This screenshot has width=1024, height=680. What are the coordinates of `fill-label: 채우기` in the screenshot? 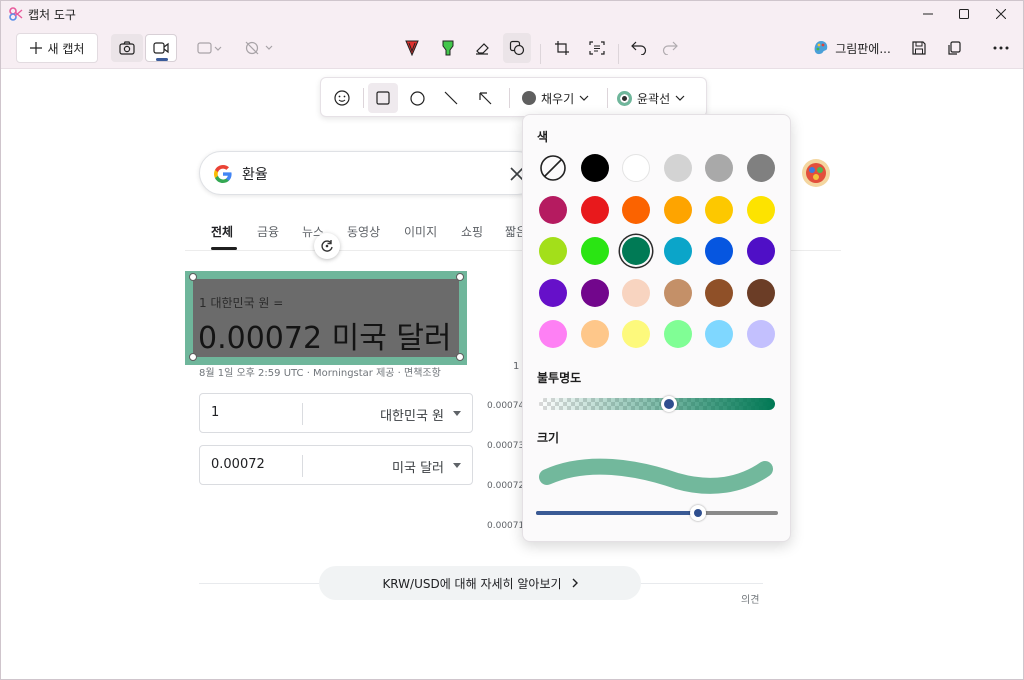 It's located at (558, 98).